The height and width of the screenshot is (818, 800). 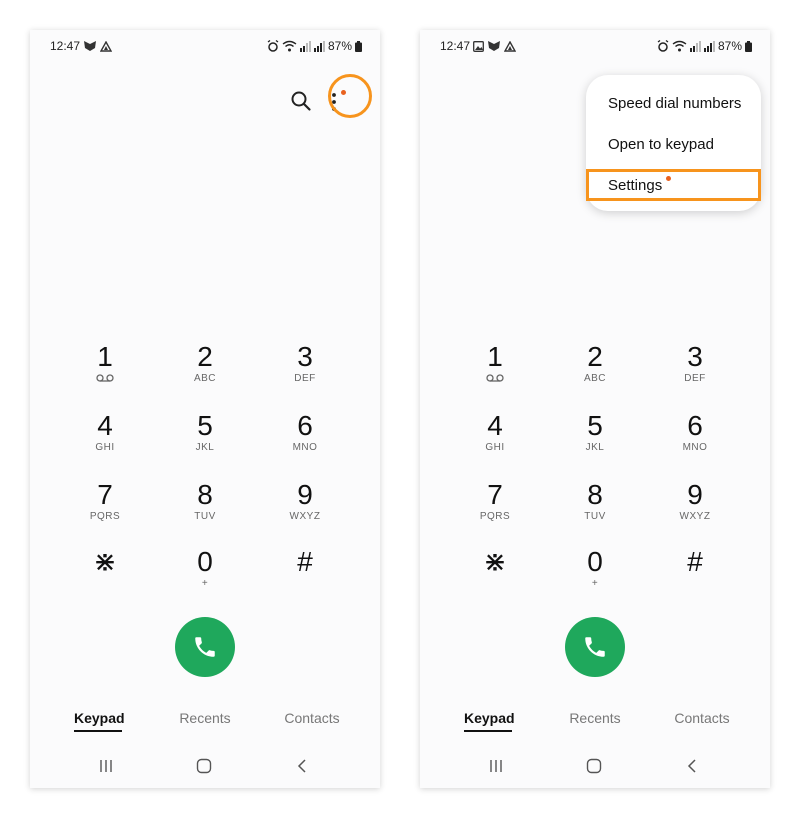 What do you see at coordinates (350, 96) in the screenshot?
I see `highlight-circle` at bounding box center [350, 96].